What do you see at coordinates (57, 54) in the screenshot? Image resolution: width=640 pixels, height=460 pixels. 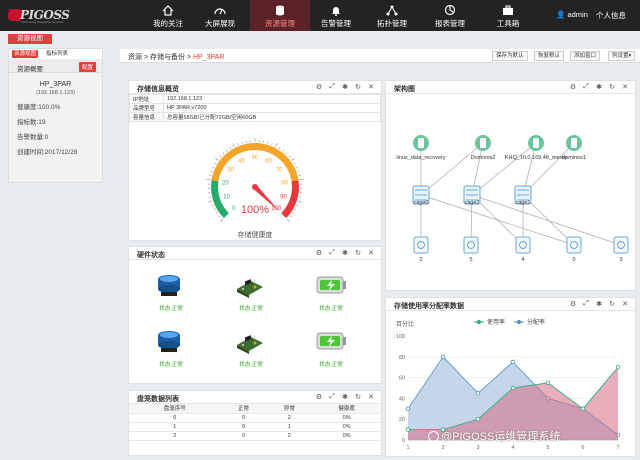 I see `tab-metric-list: 指标列表` at bounding box center [57, 54].